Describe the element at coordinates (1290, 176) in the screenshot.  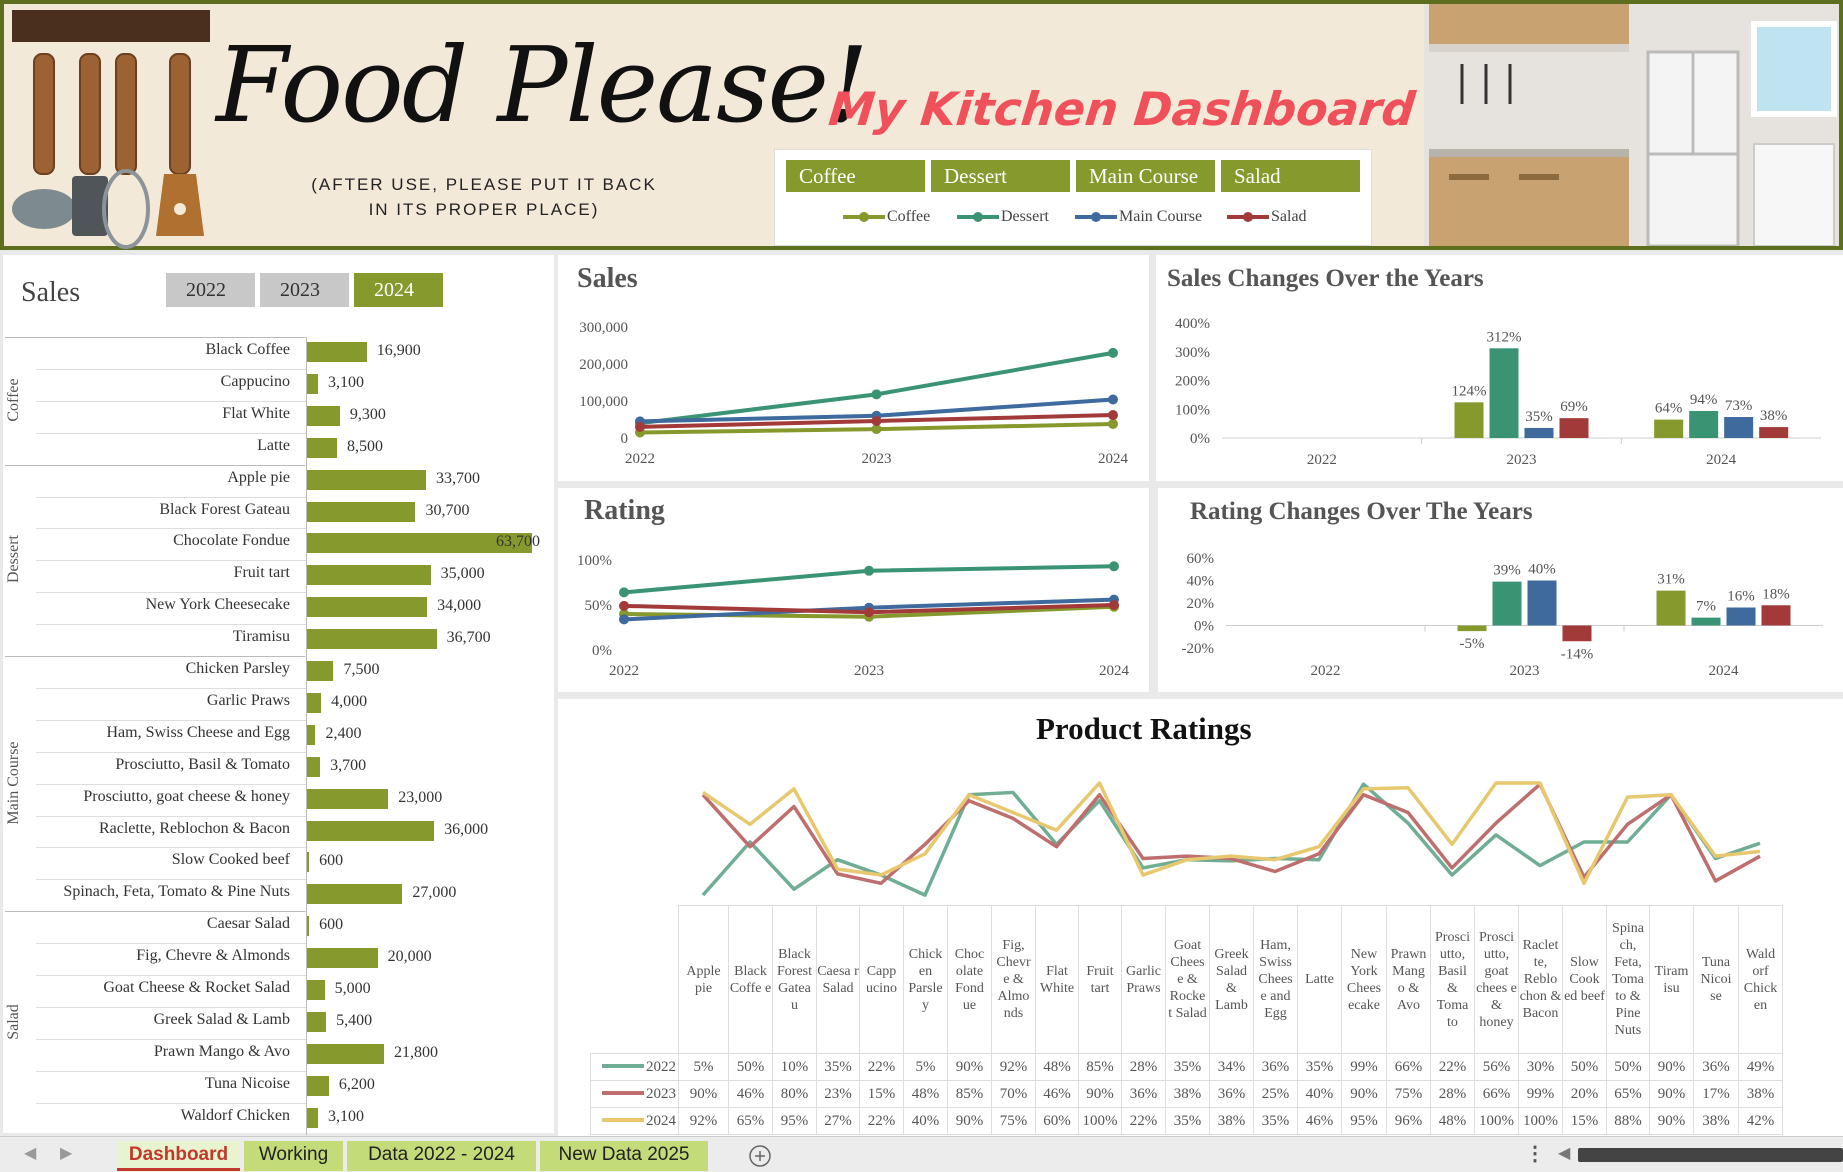
I see `slicer-button-salad: Salad` at that location.